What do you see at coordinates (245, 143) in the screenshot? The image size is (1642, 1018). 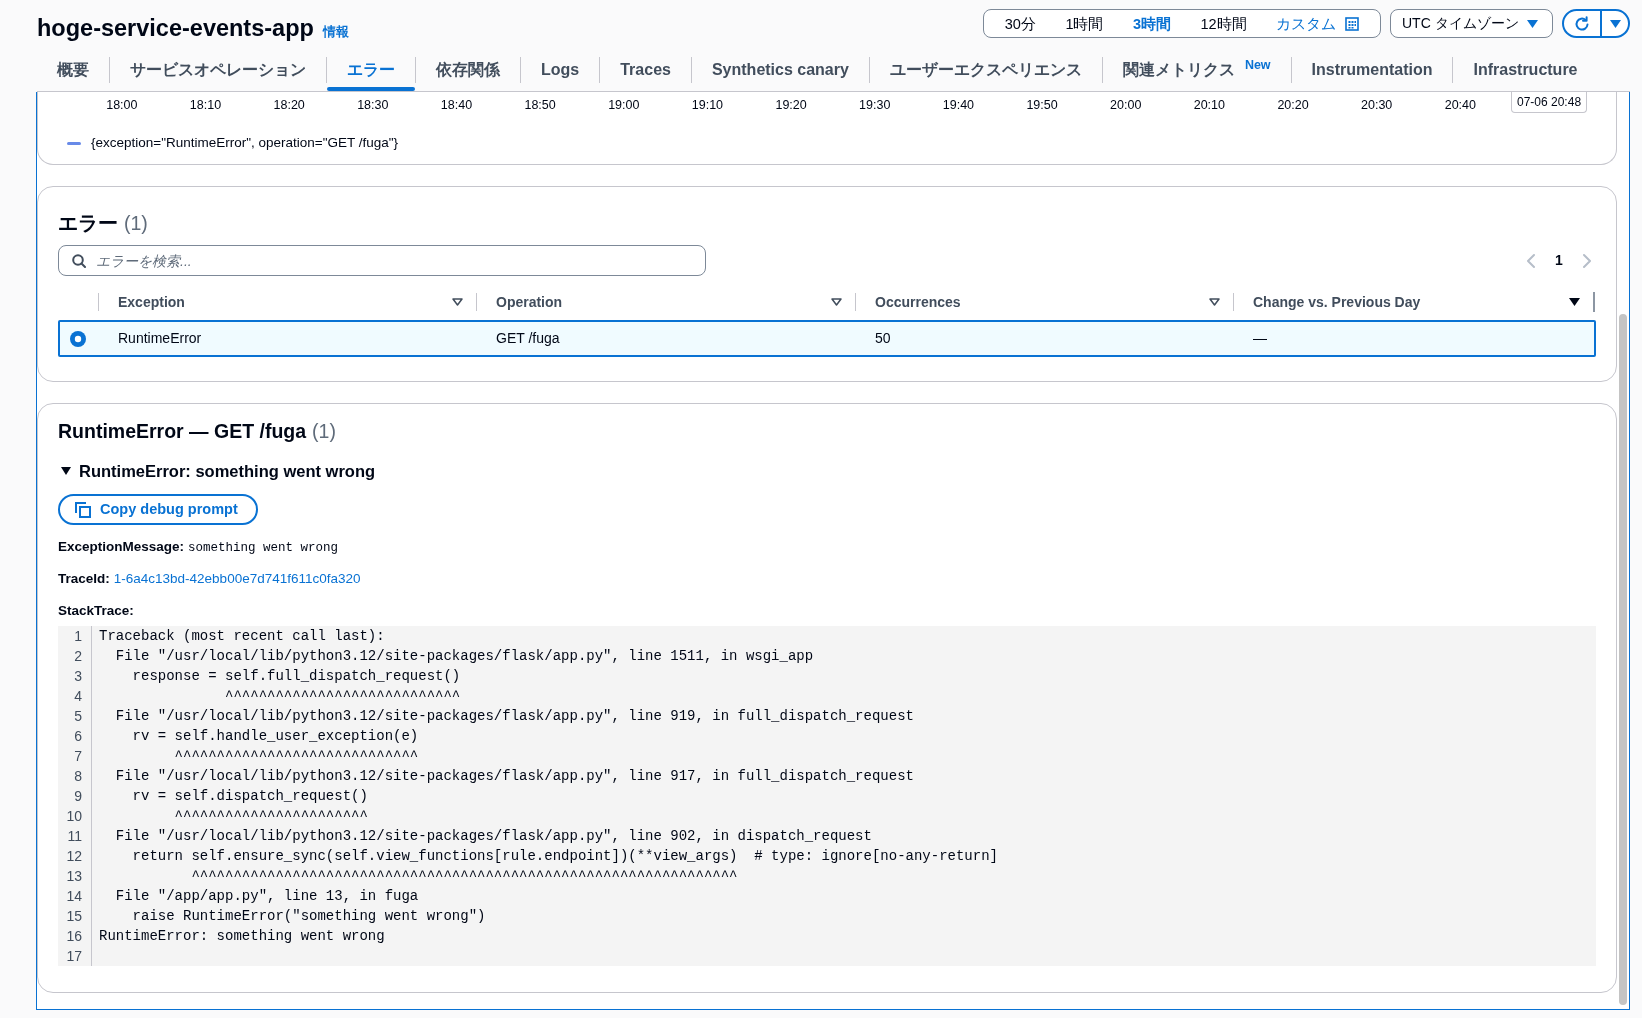 I see `legend-label: {exception="RuntimeError", operation="GET /fuga"}` at bounding box center [245, 143].